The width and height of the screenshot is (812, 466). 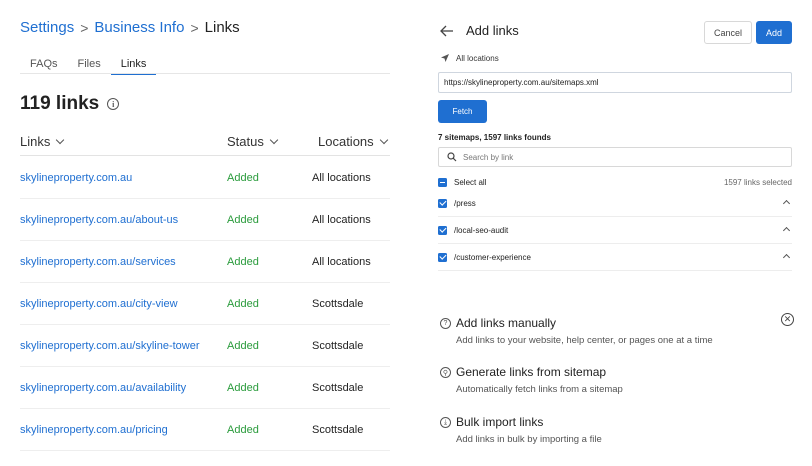 I want to click on option-title: Generate links from sitemap, so click(x=531, y=372).